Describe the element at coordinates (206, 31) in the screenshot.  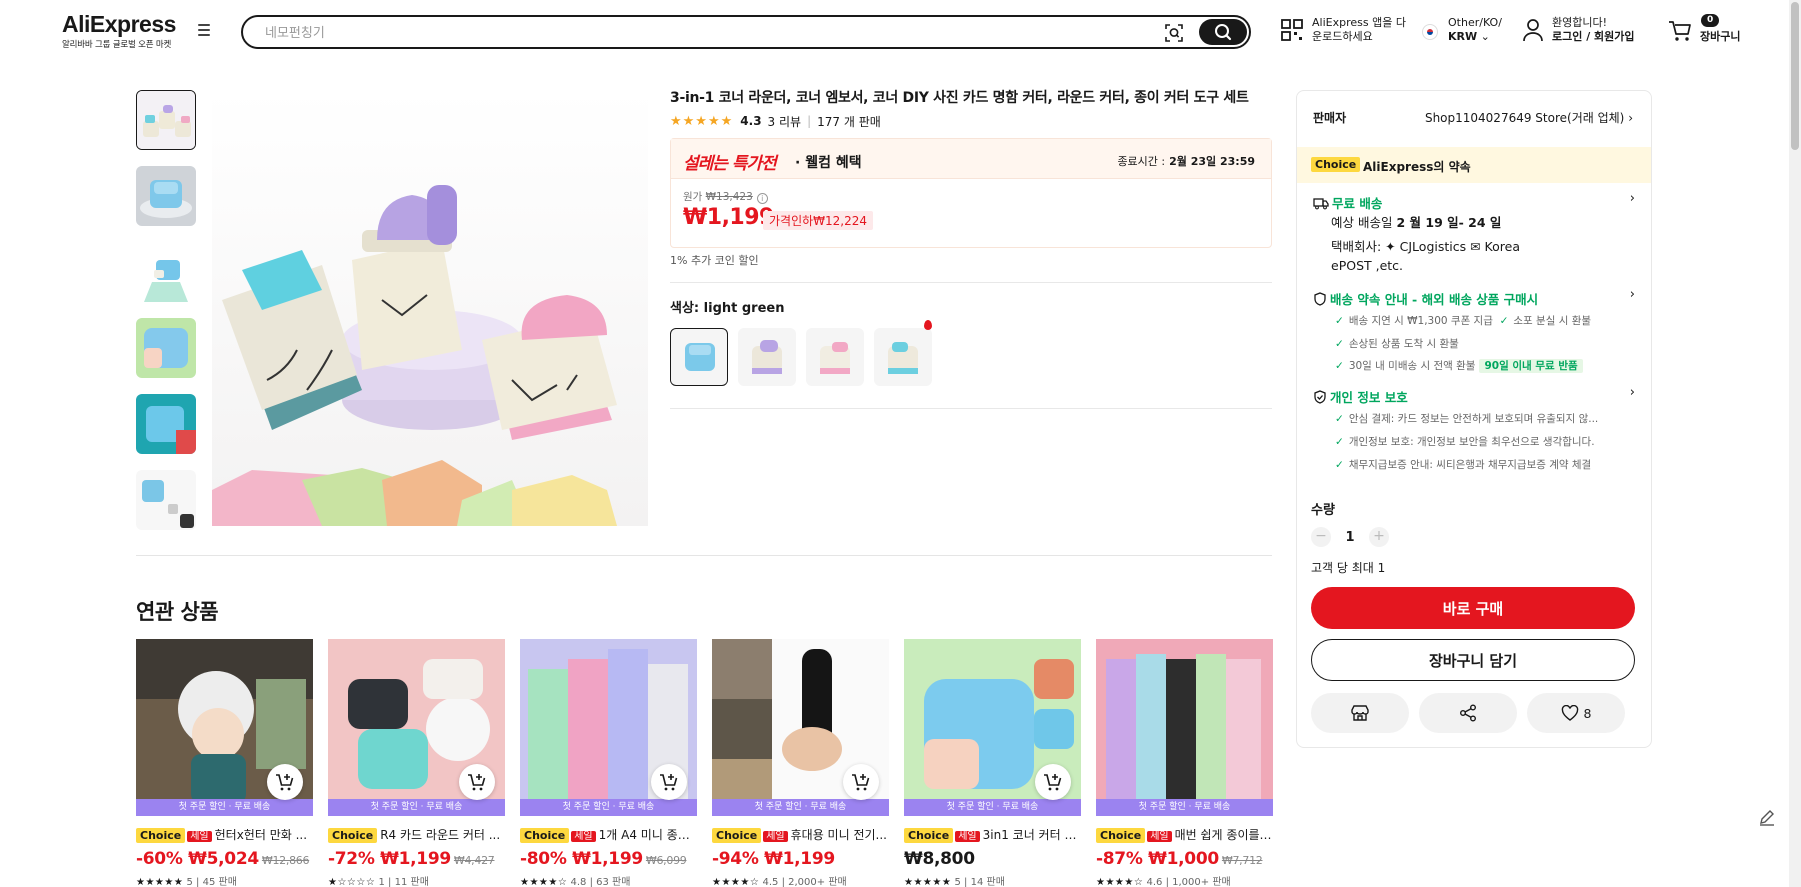
I see `menu-icon` at that location.